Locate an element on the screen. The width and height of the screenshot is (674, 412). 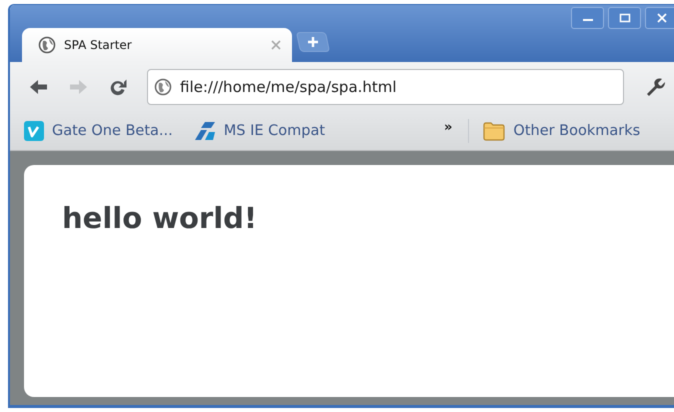
plus-icon is located at coordinates (313, 42).